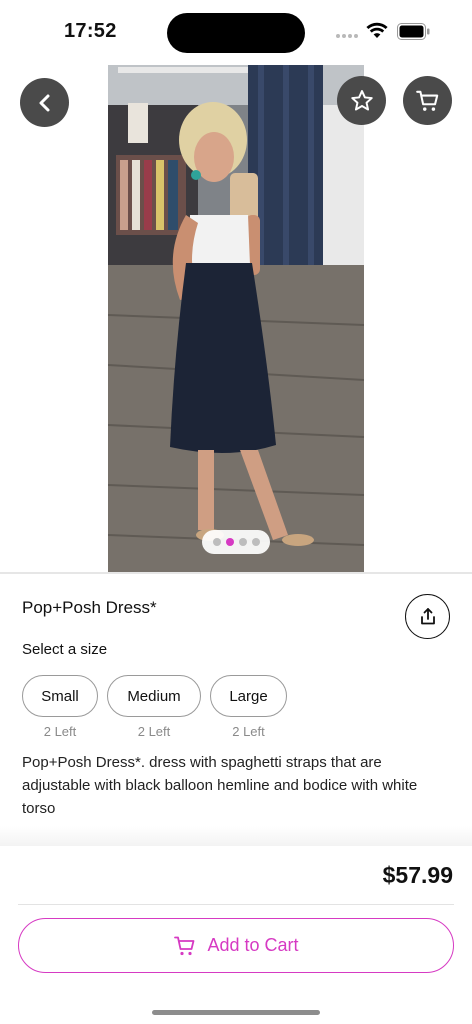 The image size is (472, 1024). Describe the element at coordinates (90, 31) in the screenshot. I see `status-time: 17:52` at that location.